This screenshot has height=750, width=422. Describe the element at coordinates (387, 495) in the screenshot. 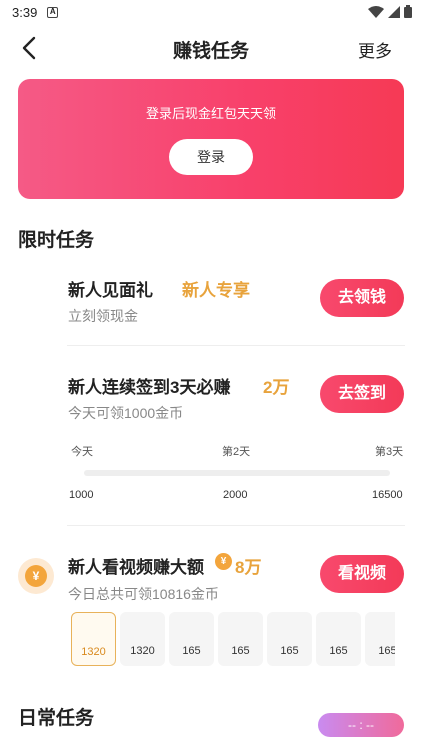

I see `progress-reward-value: 16500` at that location.